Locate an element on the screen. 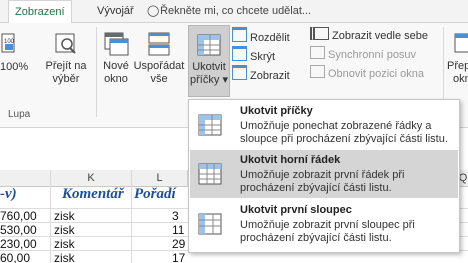  header-cell-komentar: Komentář is located at coordinates (93, 194).